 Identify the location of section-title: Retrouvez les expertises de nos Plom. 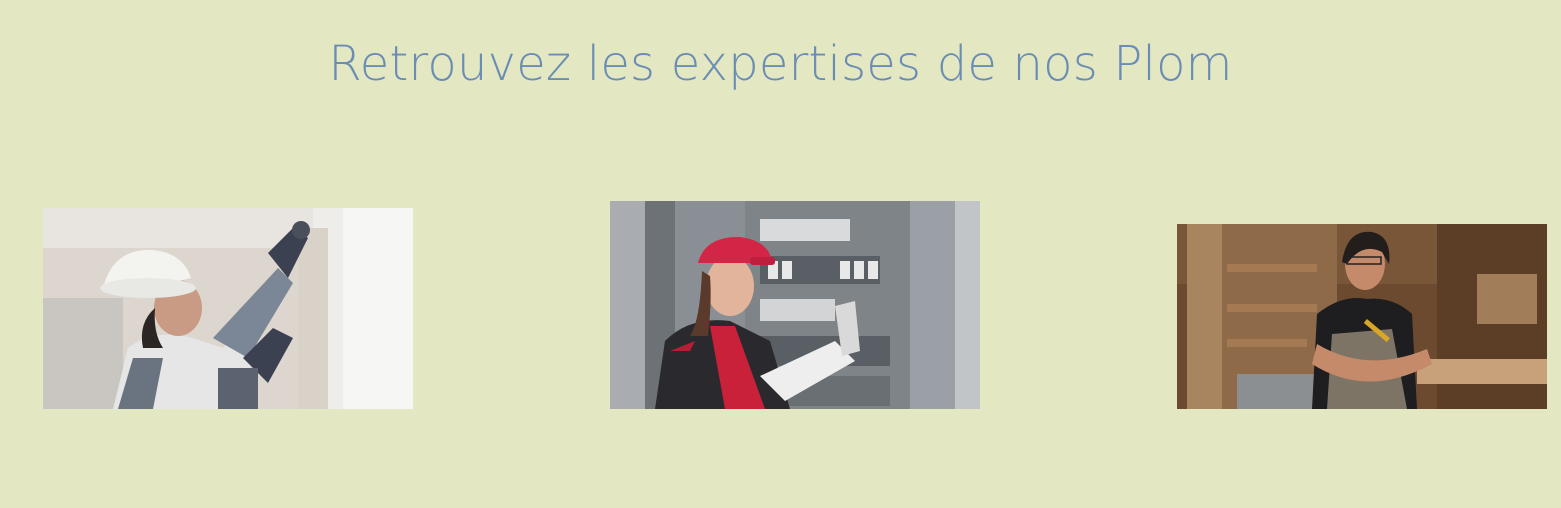
(780, 64).